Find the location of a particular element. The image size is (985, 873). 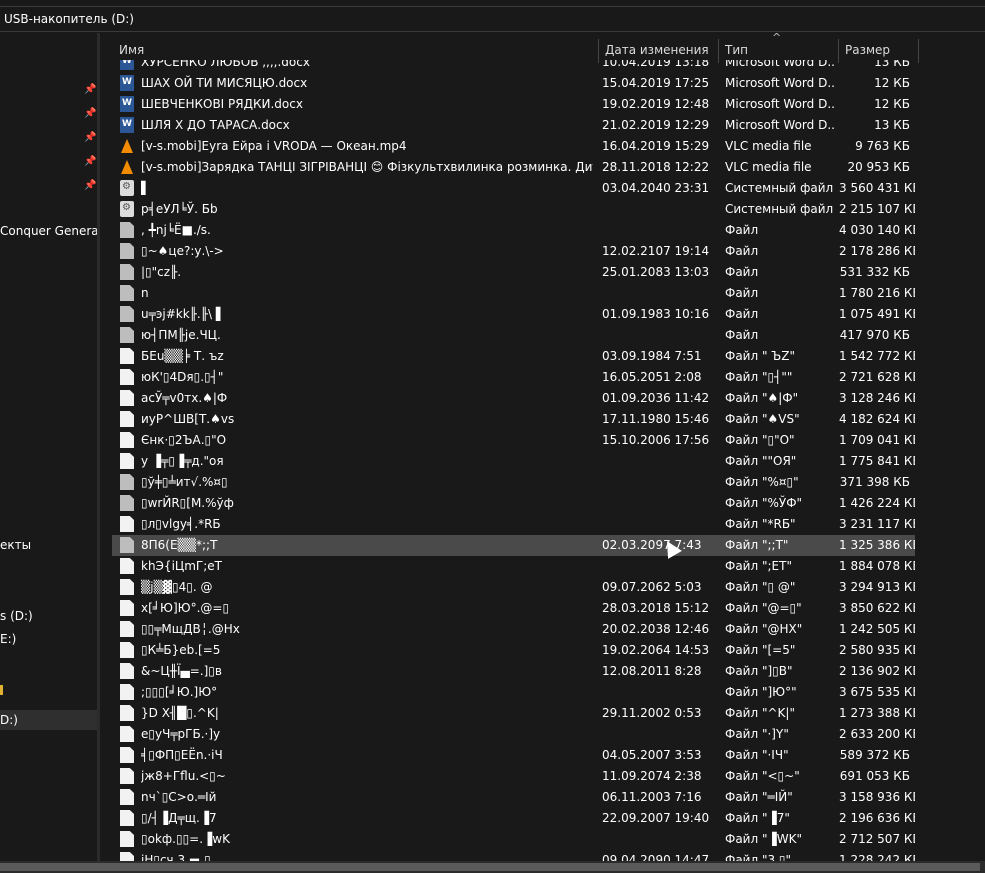

file-date: 01.09.2036 11:42 is located at coordinates (656, 398).